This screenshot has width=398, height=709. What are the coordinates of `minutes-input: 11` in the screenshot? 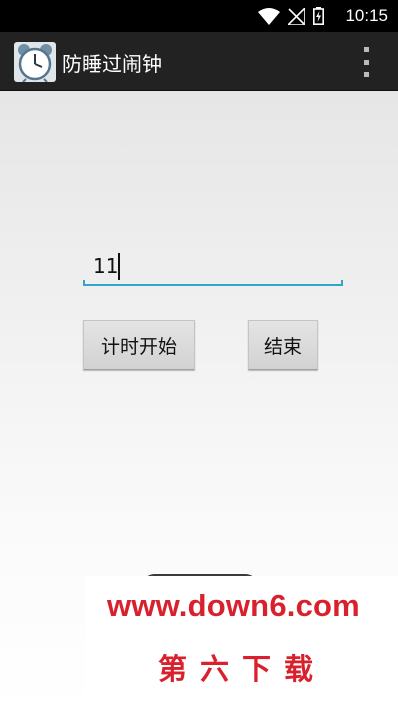 It's located at (213, 266).